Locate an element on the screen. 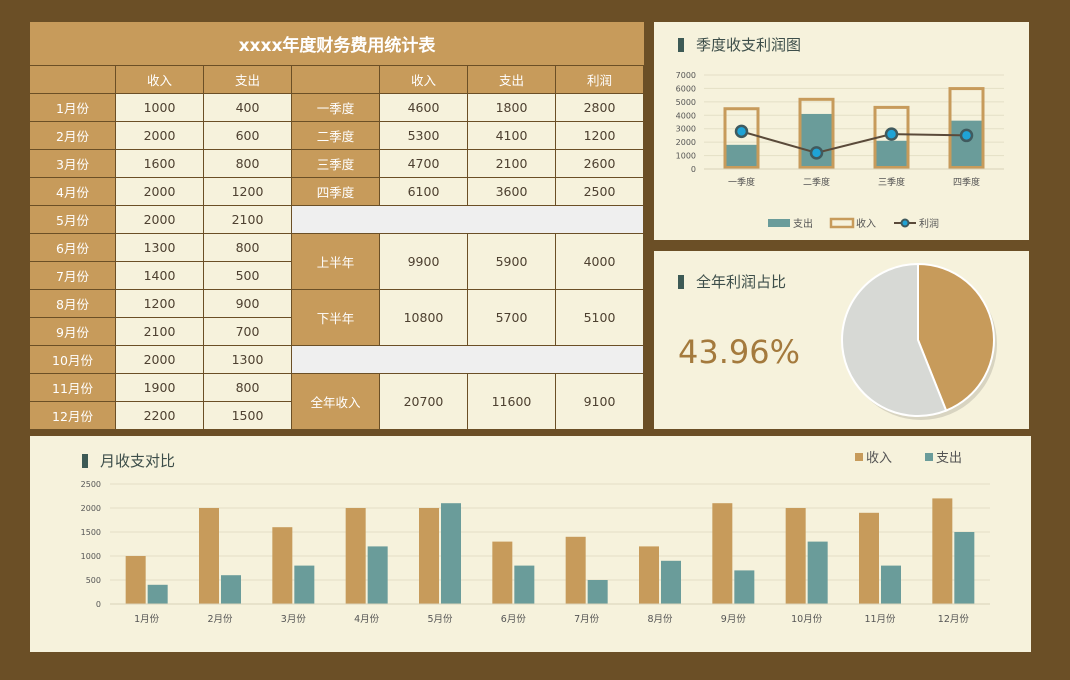  x-tick-label: 12月份 is located at coordinates (954, 619).